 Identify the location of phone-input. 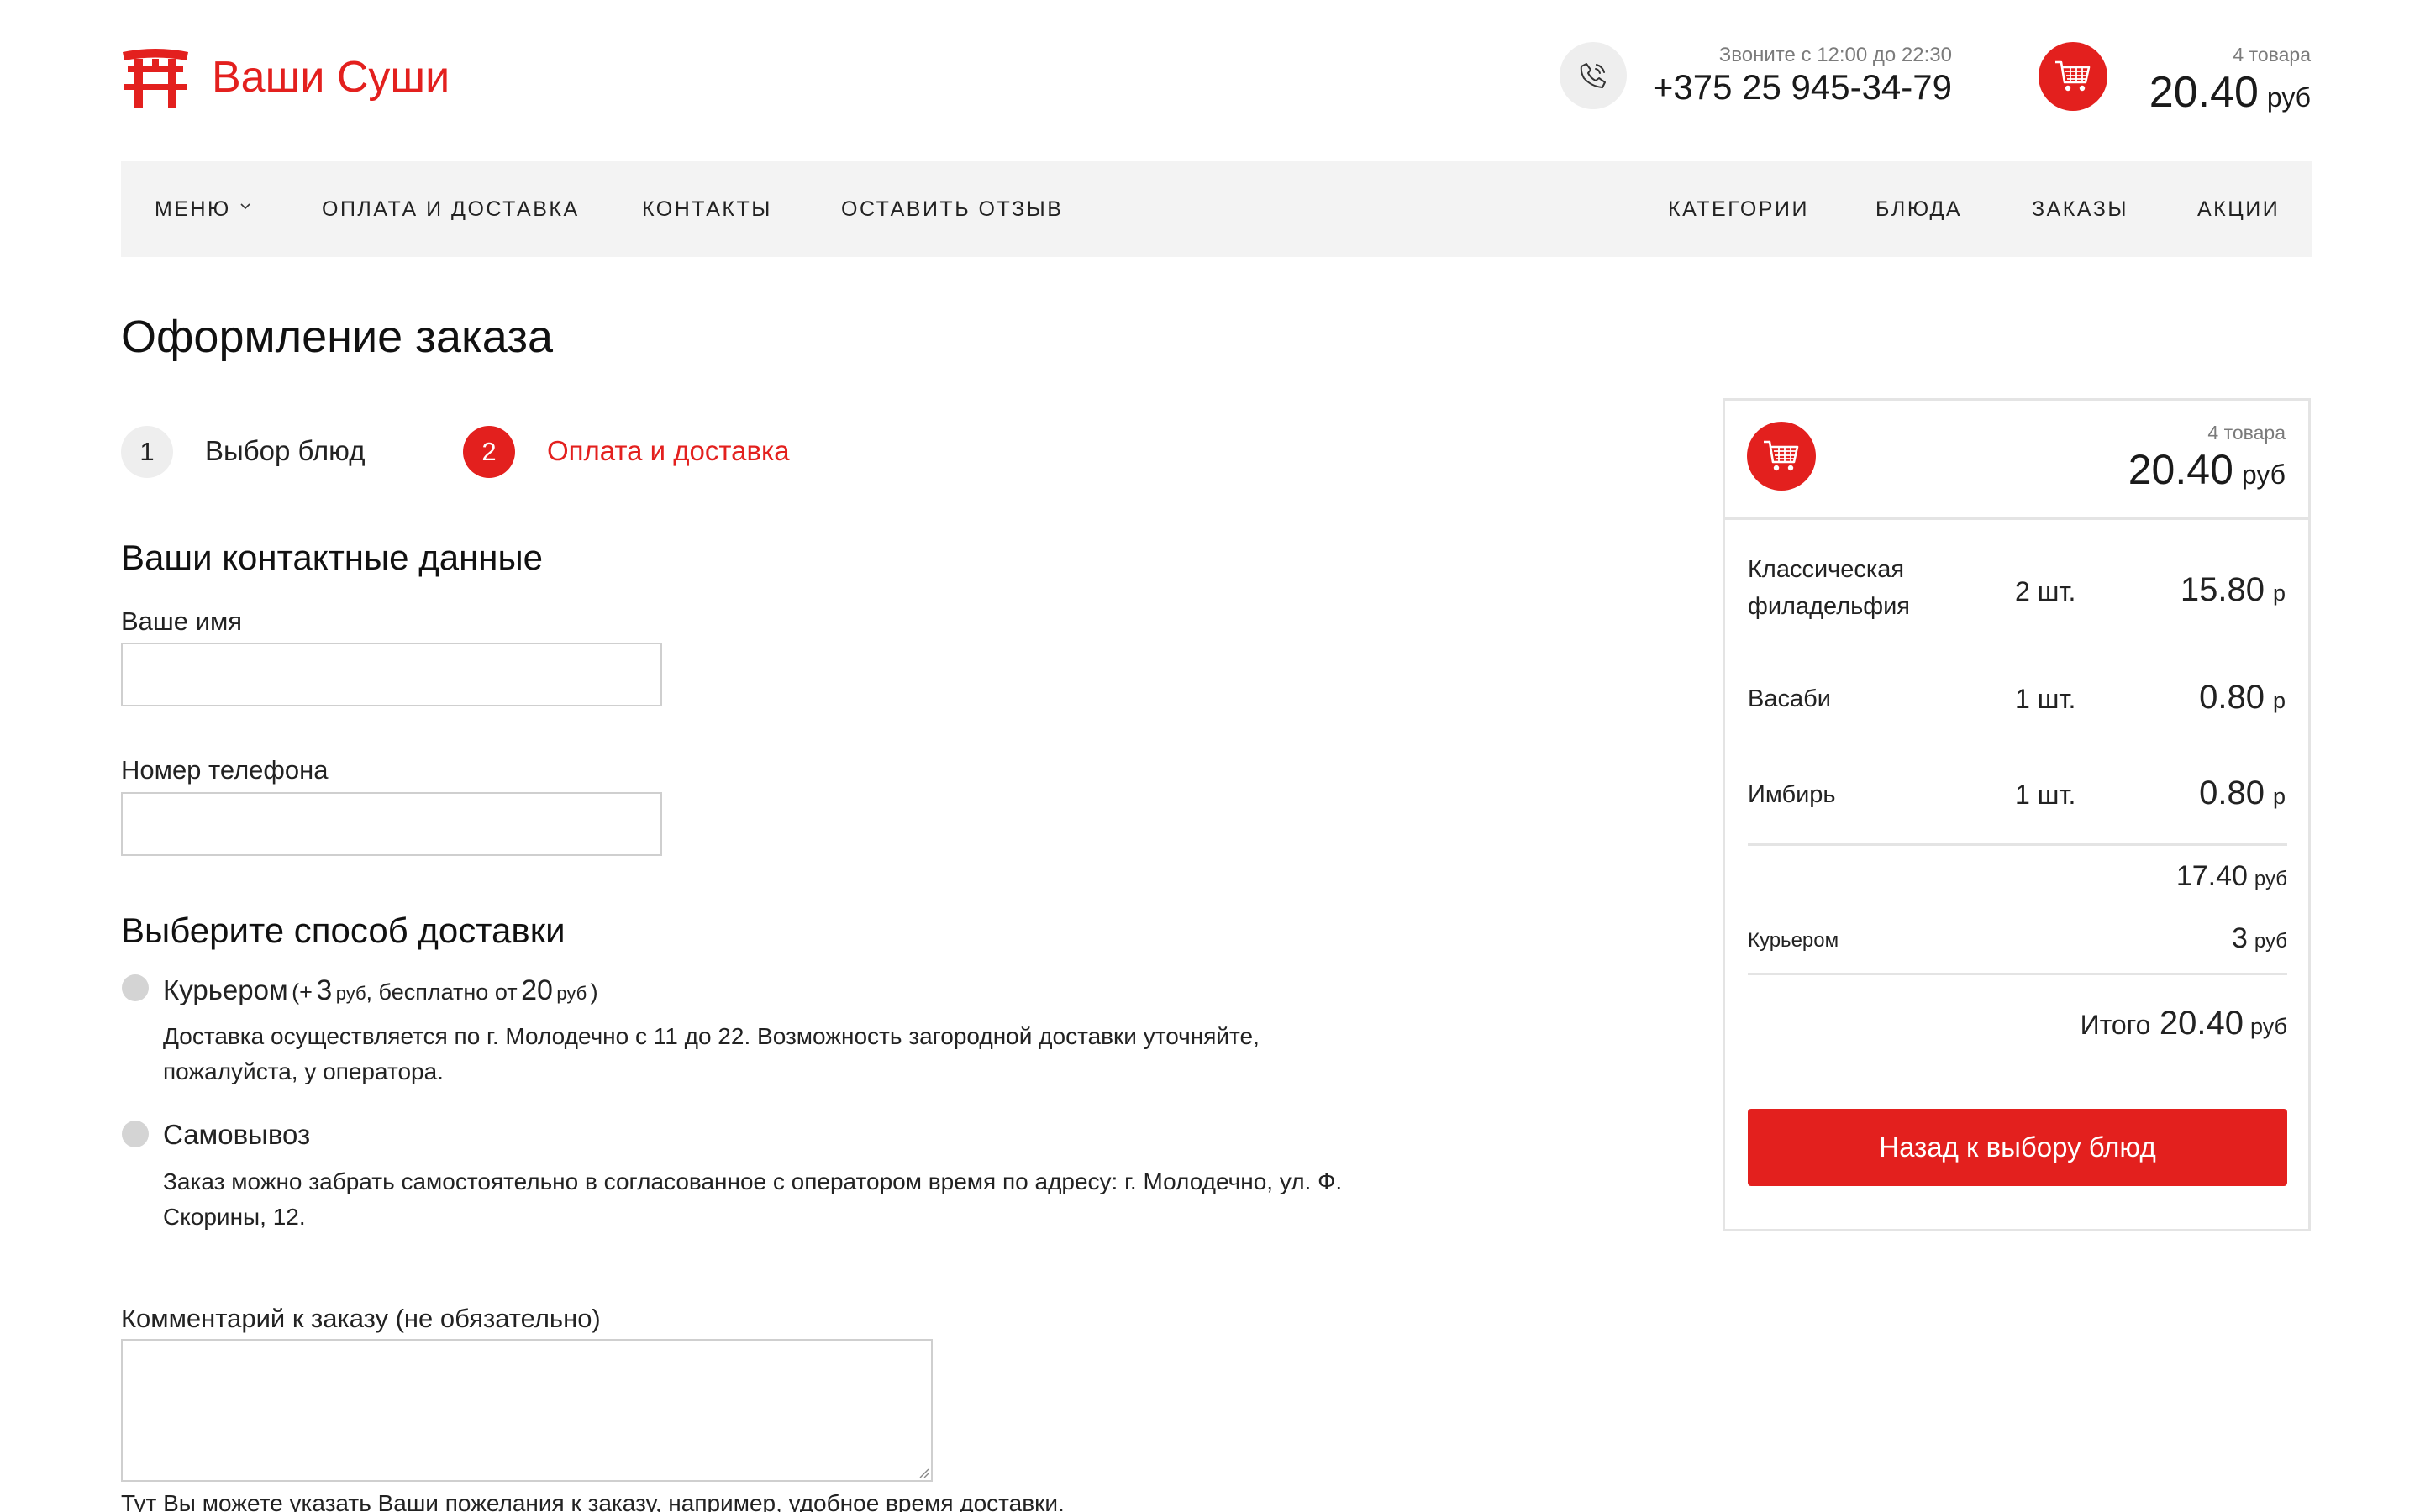
(391, 824).